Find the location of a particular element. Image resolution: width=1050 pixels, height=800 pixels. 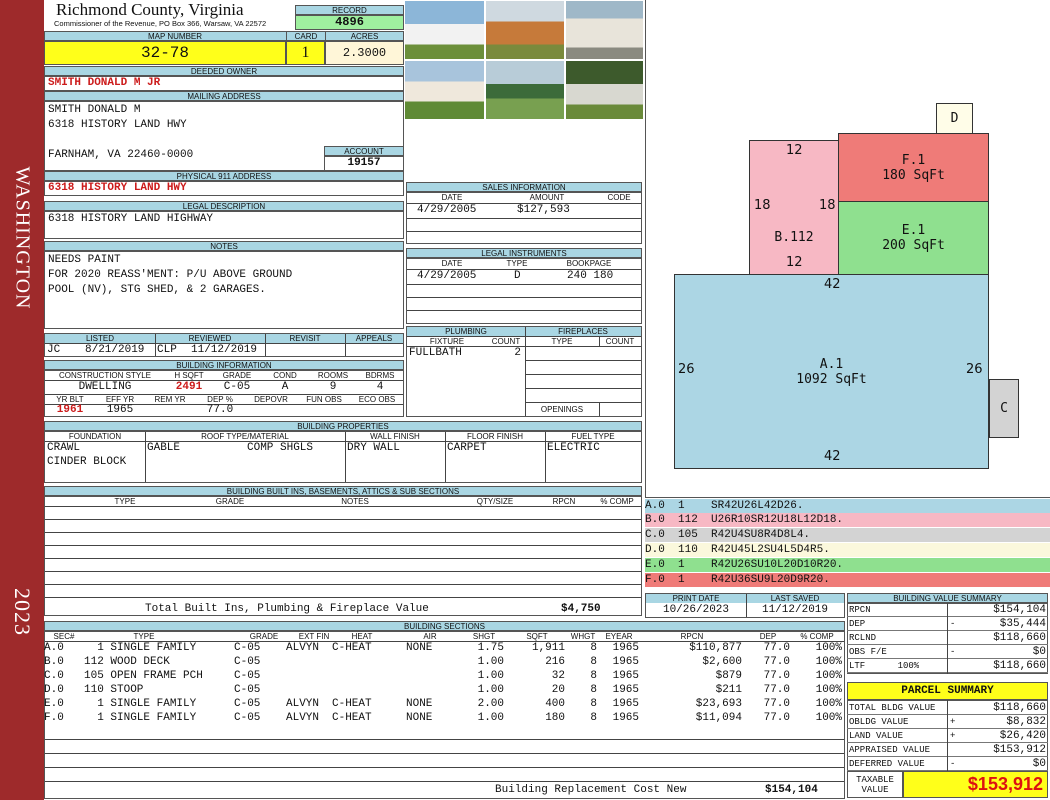

sales-amount-header: AMOUNT is located at coordinates (547, 197).